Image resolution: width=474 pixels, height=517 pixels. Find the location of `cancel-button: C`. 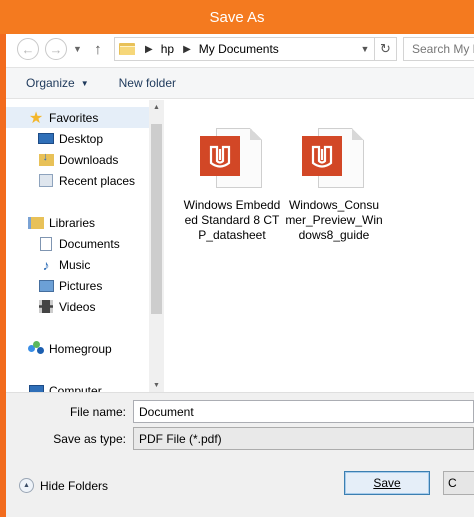

cancel-button: C is located at coordinates (458, 483).